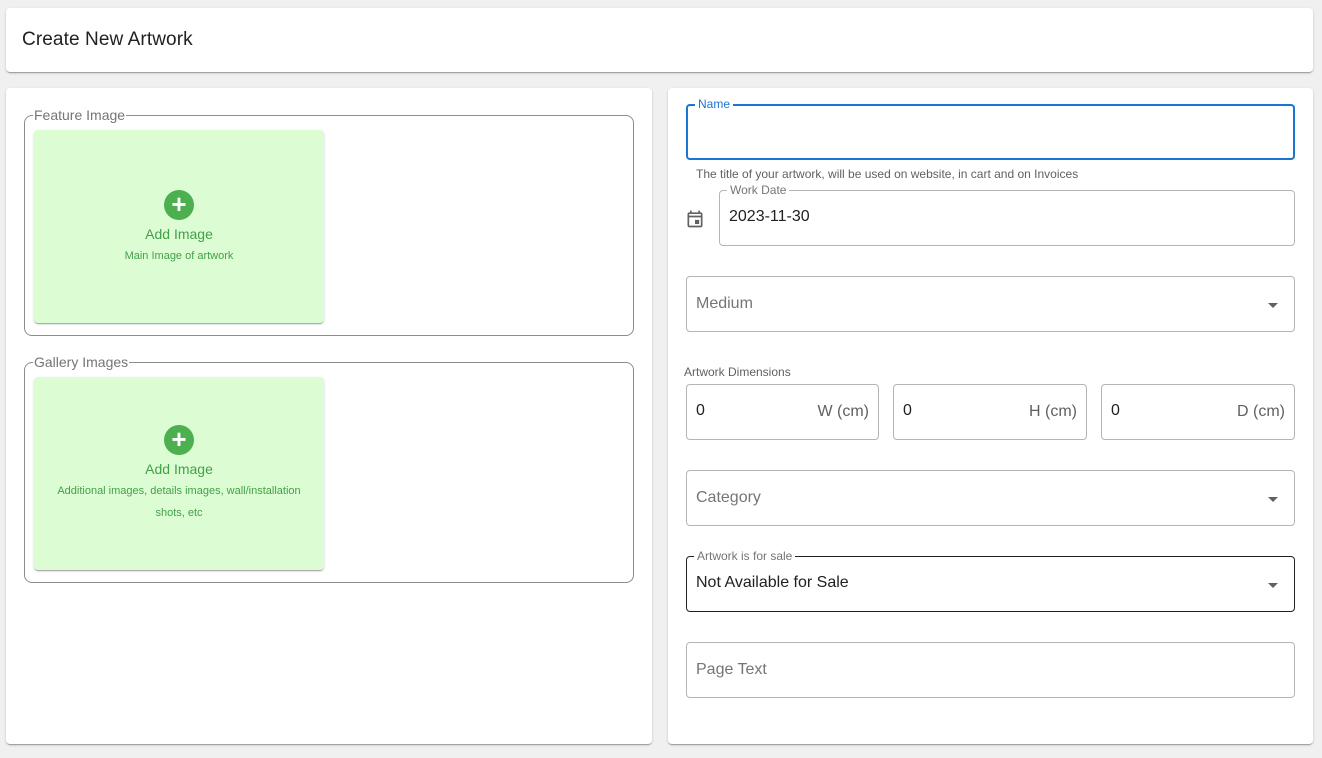 The height and width of the screenshot is (758, 1322). I want to click on page-title: Create New Artwork, so click(107, 39).